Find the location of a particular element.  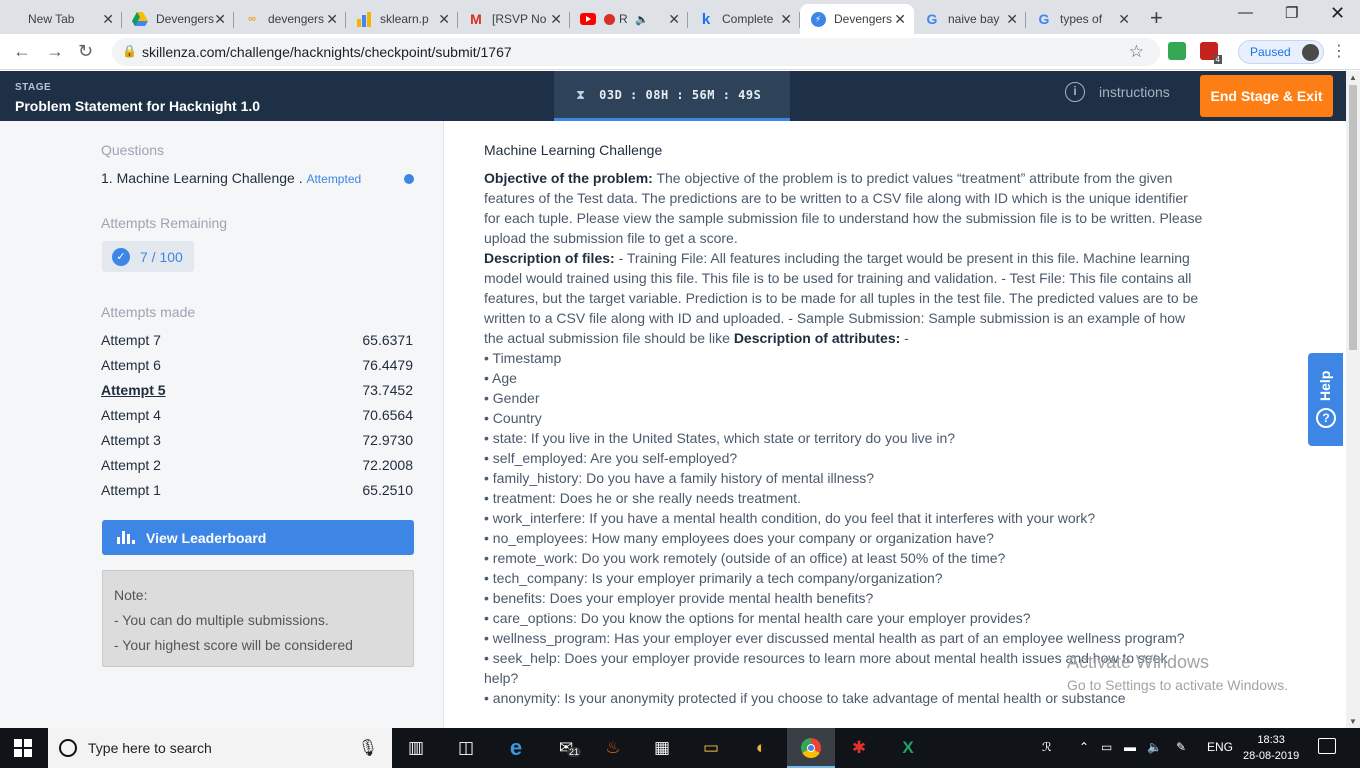

extension-icon is located at coordinates (1177, 51).